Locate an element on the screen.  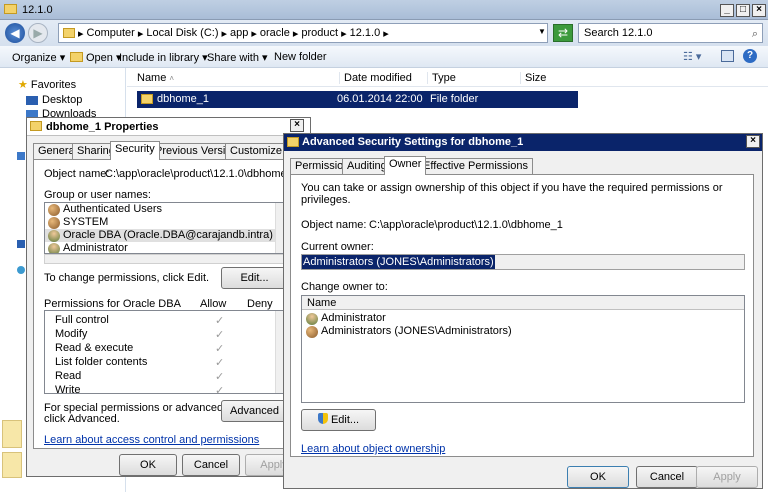
search-input: Search 12.1.0 ⌕ is located at coordinates (670, 33).